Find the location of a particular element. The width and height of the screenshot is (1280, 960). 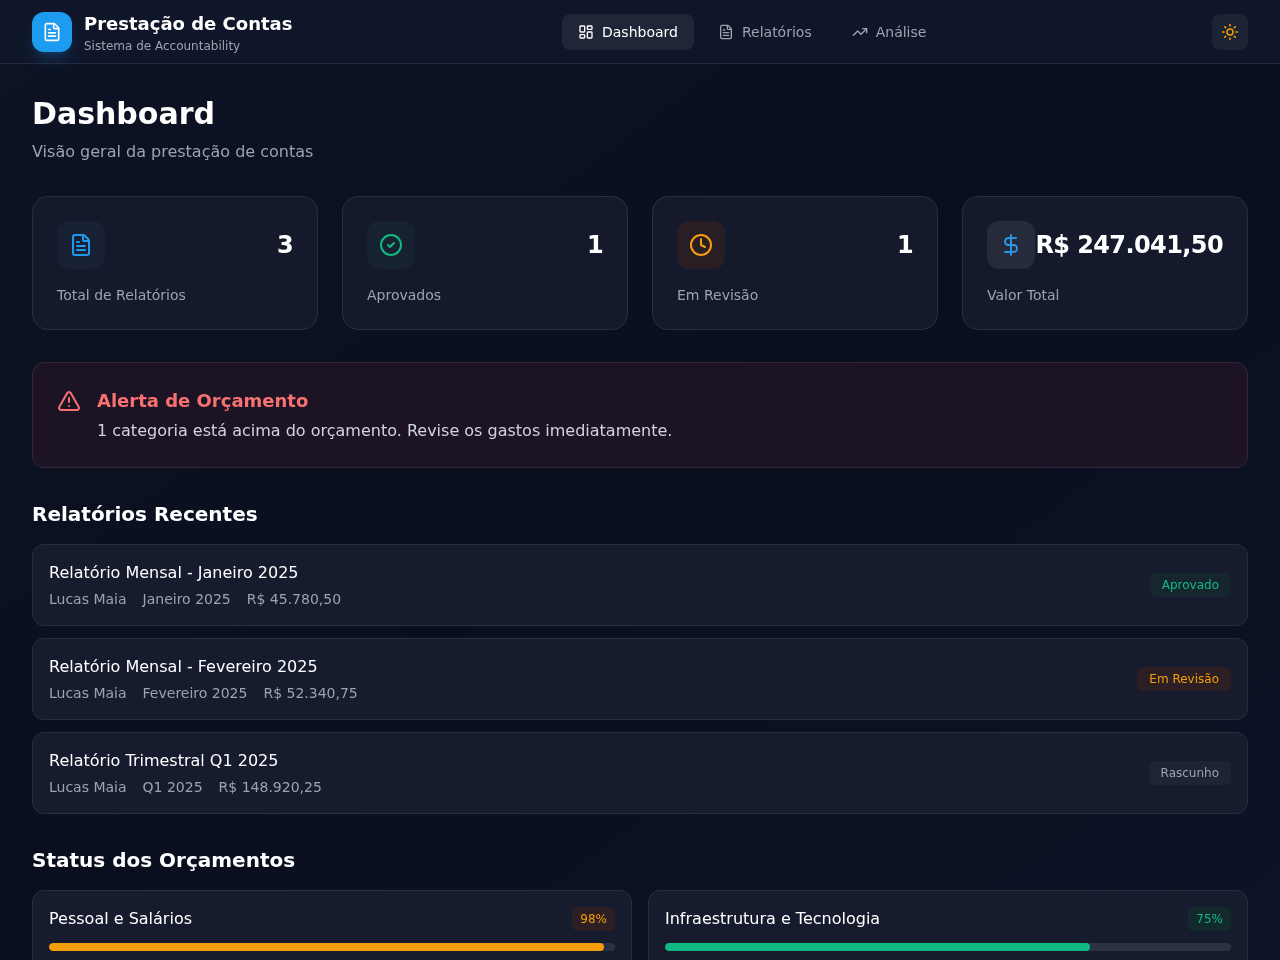

report-row: Relatório Trimestral Q1 2025 Lucas Maia Q1 2025 R$ 148.920,25 Rascunho is located at coordinates (640, 773).